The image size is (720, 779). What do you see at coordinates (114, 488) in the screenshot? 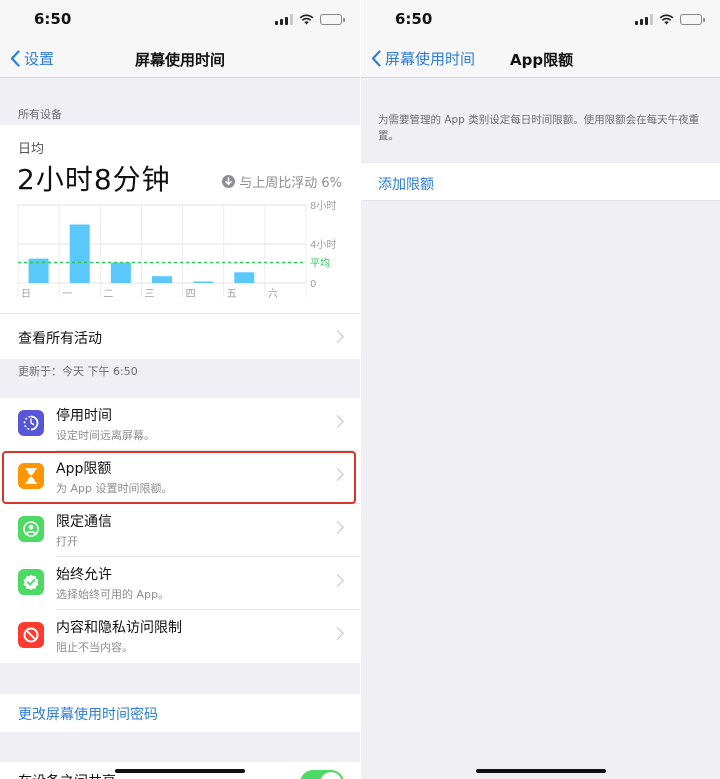
I see `menu-row-subtitle: 为 App 设置时间限额。` at bounding box center [114, 488].